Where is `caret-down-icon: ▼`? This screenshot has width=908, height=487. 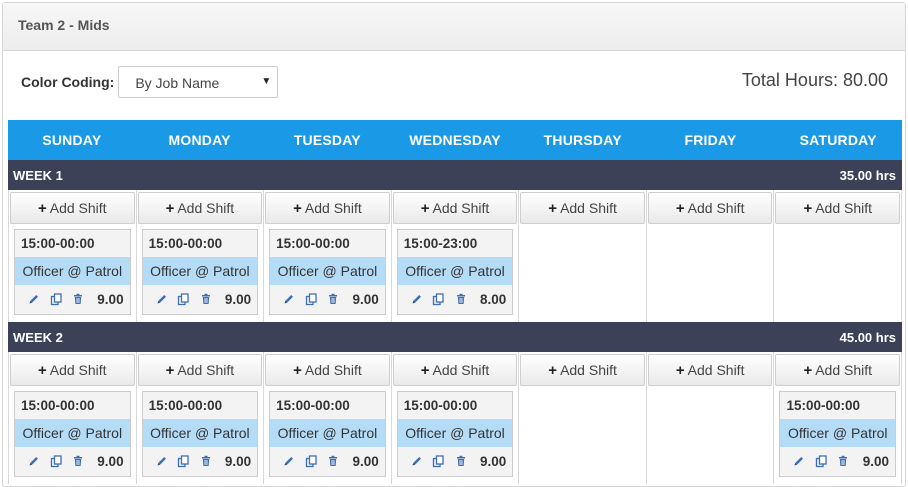 caret-down-icon: ▼ is located at coordinates (266, 81).